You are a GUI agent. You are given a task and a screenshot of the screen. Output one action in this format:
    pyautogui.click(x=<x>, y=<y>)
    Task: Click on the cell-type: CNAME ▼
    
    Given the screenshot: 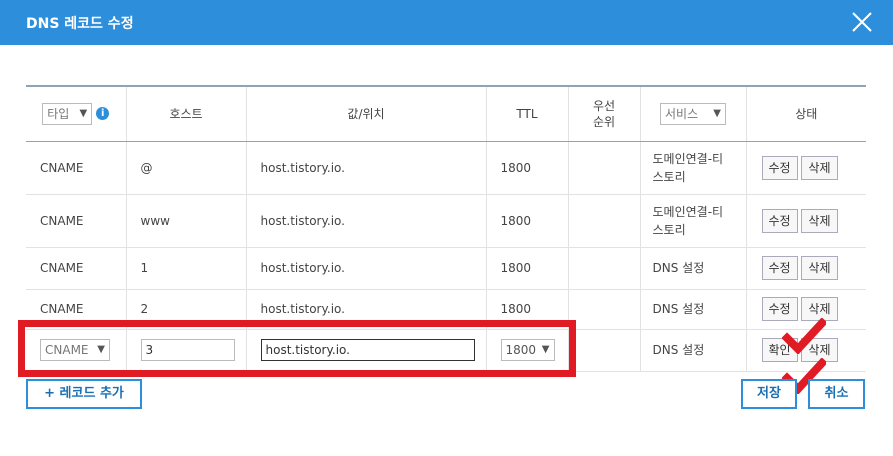 What is the action you would take?
    pyautogui.click(x=76, y=350)
    